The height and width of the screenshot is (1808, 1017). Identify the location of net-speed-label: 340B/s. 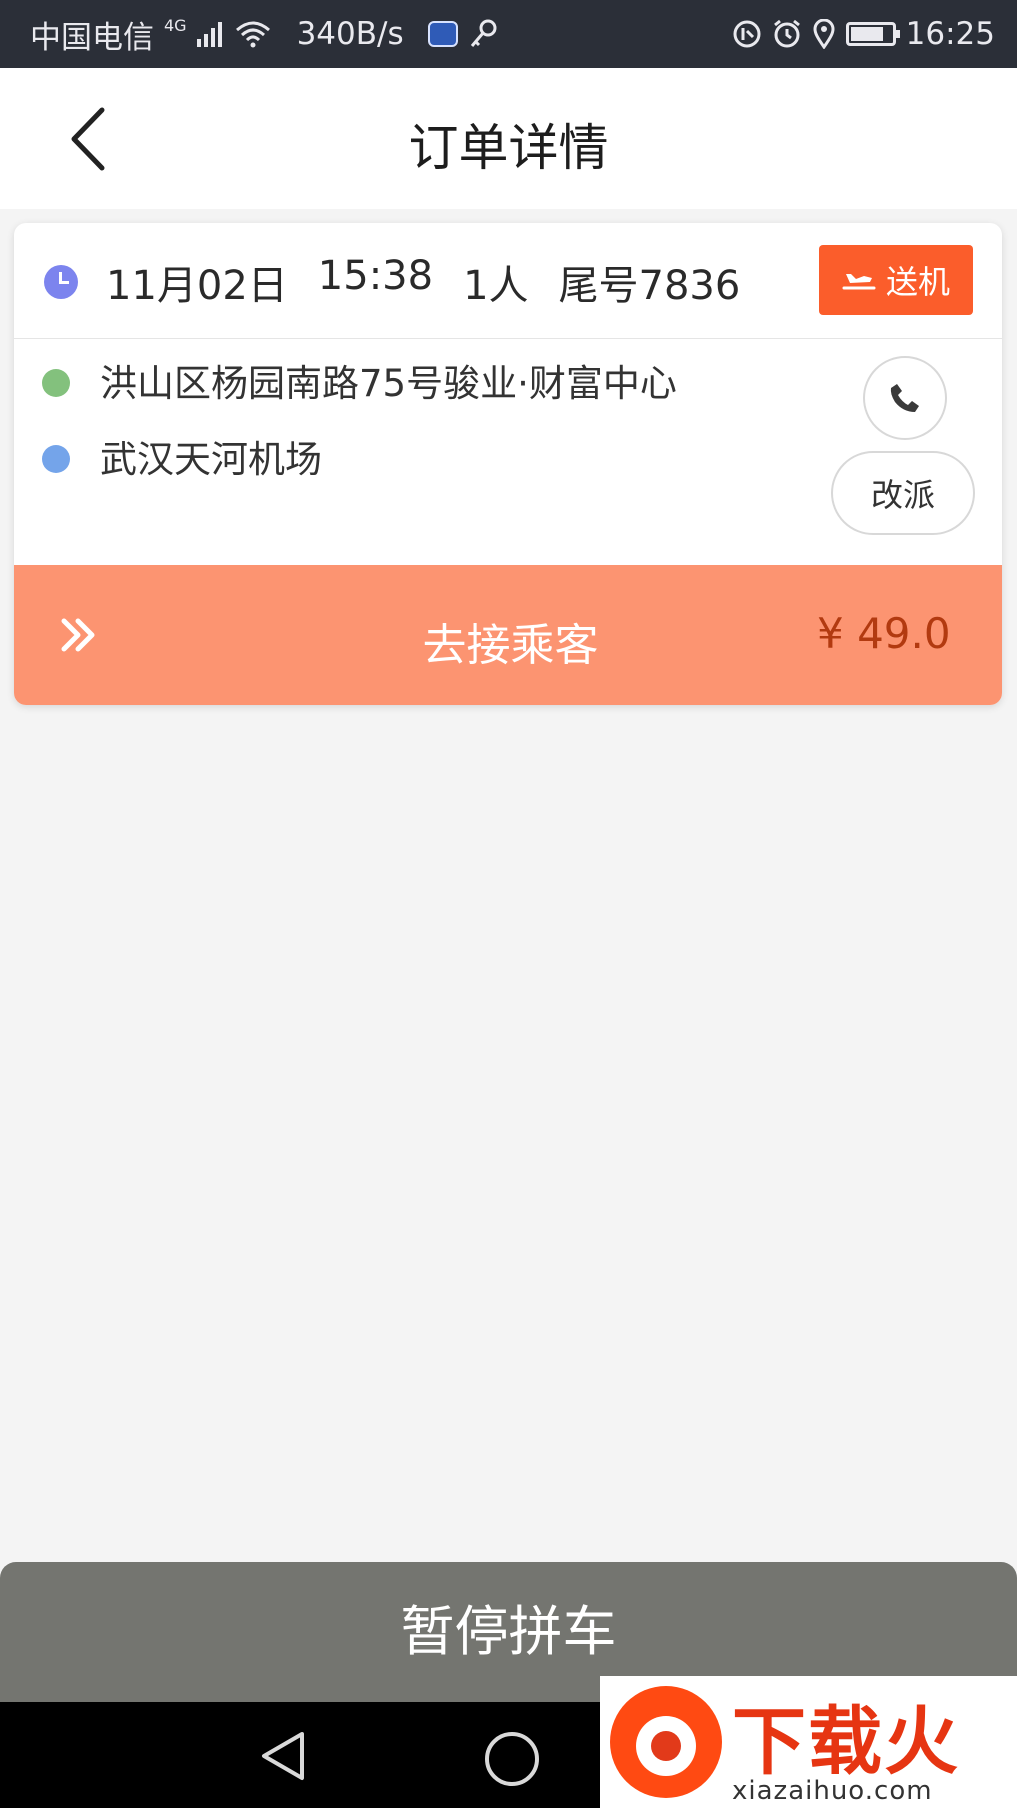
(350, 34).